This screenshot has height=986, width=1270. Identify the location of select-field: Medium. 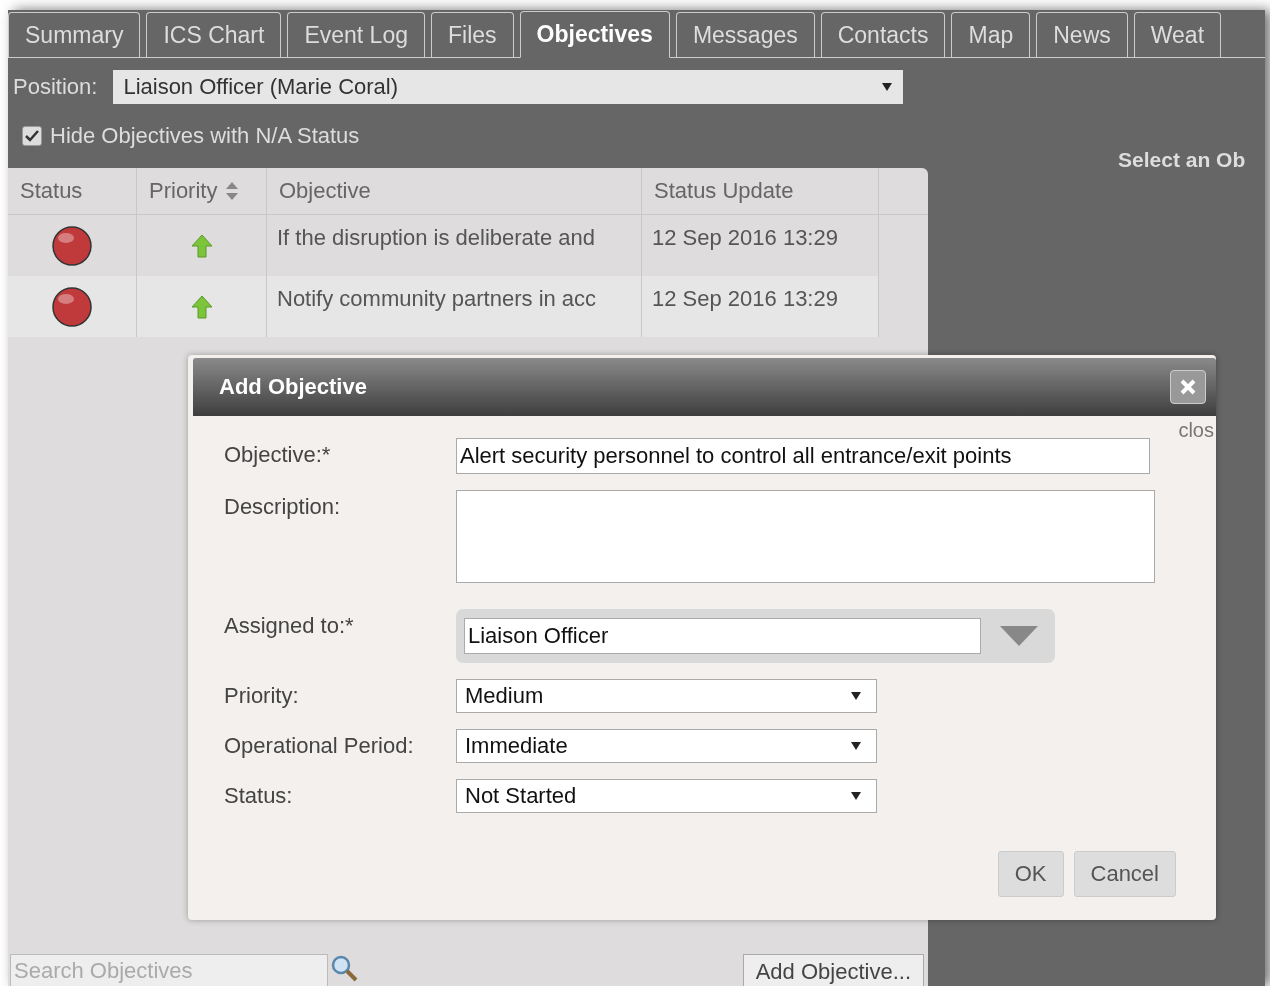
(666, 696).